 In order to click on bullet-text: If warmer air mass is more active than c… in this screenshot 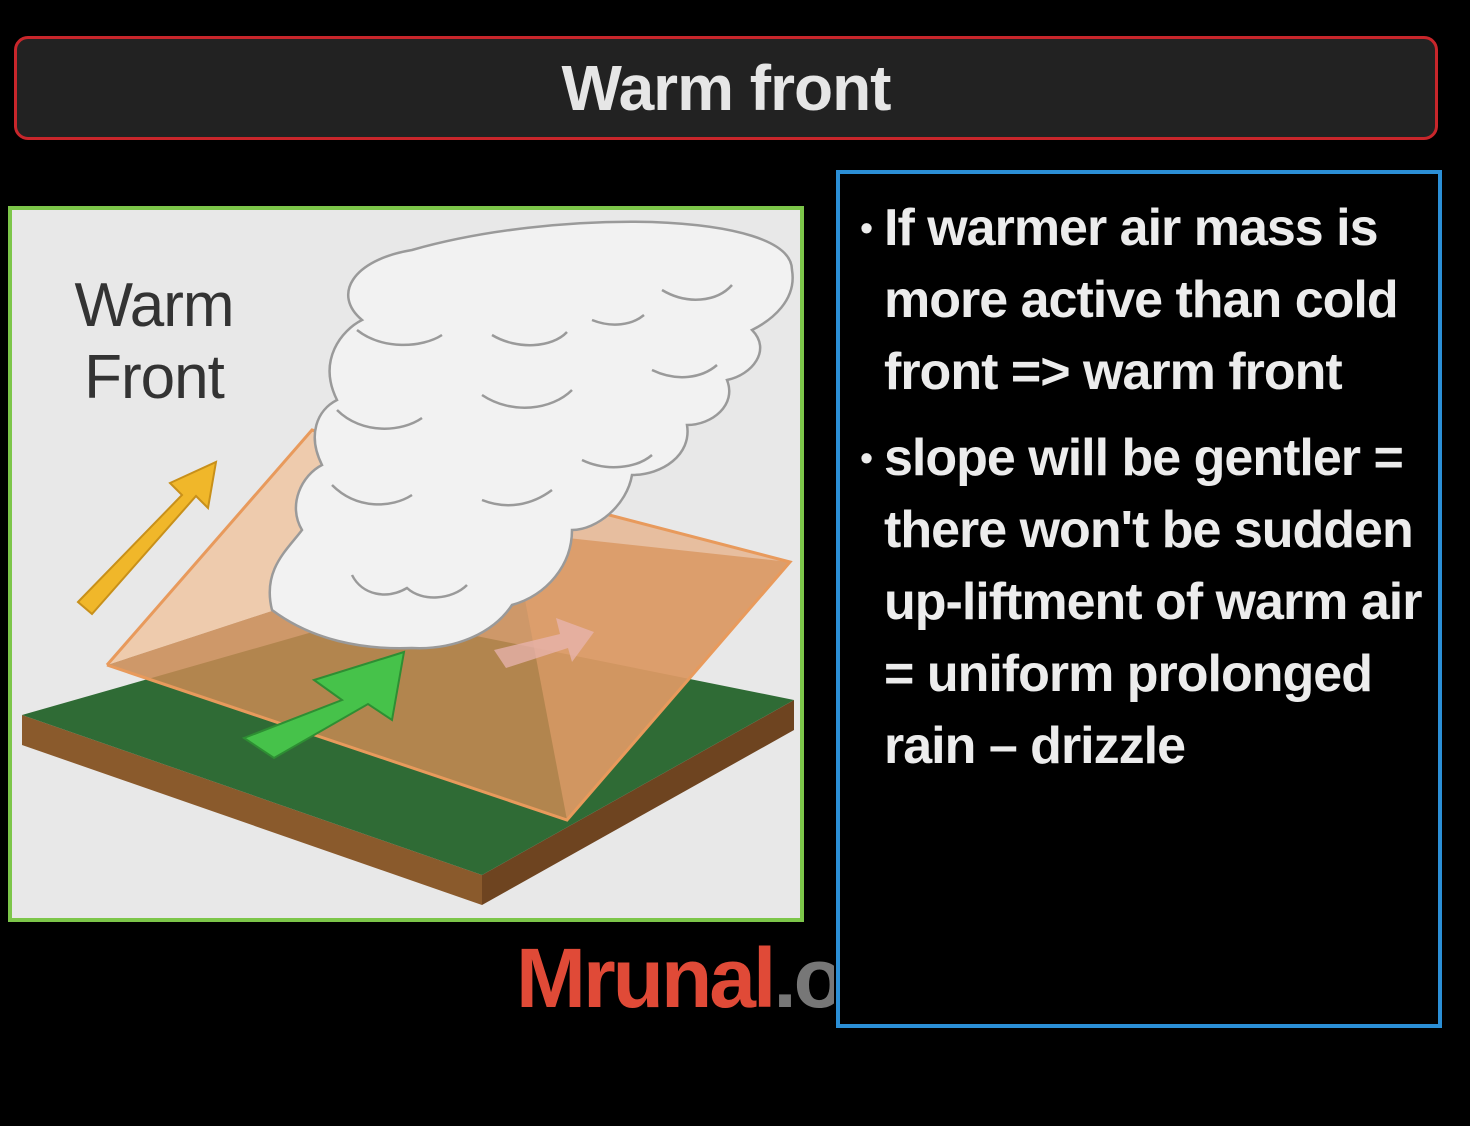, I will do `click(1141, 300)`.